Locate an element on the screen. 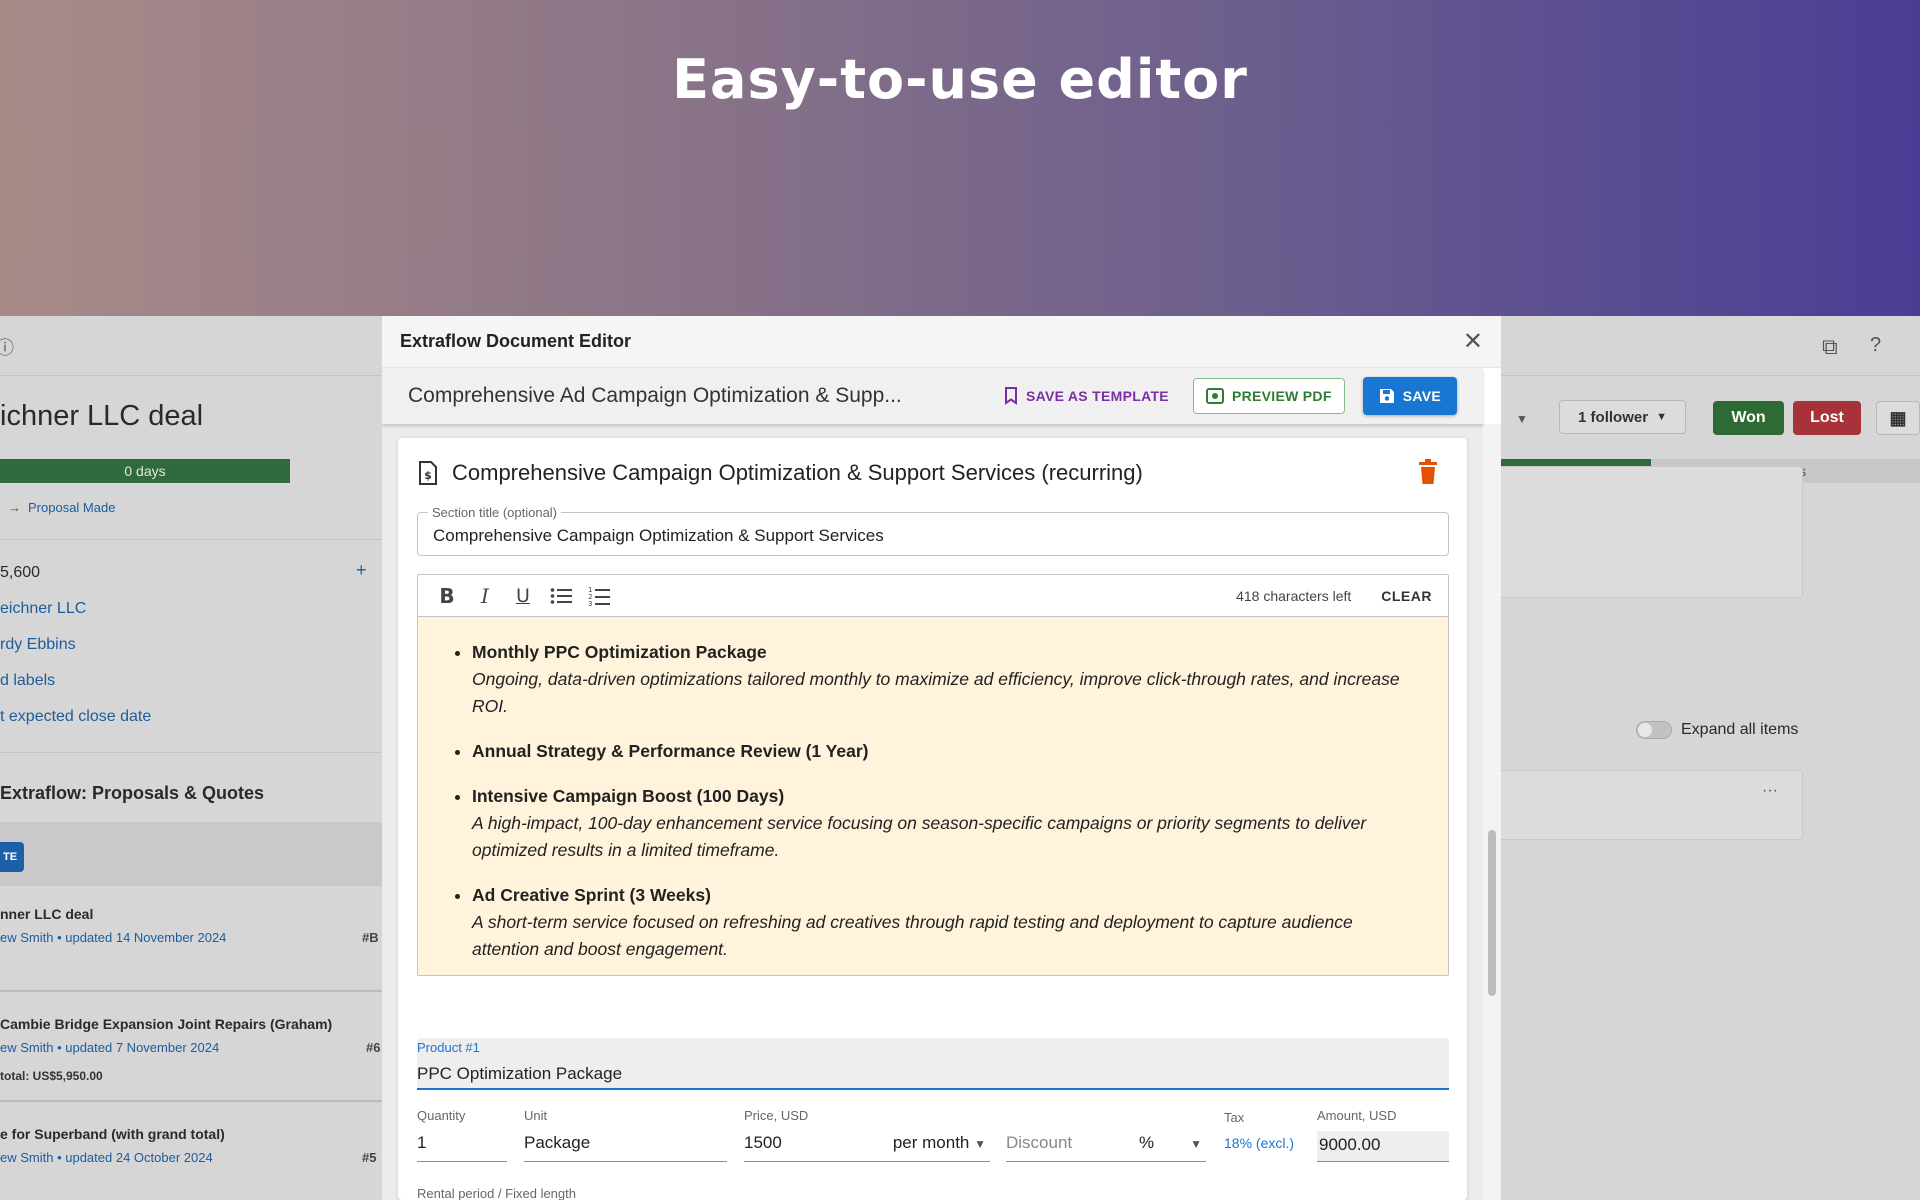  breadcrumb-stage: Proposal Made is located at coordinates (71, 507).